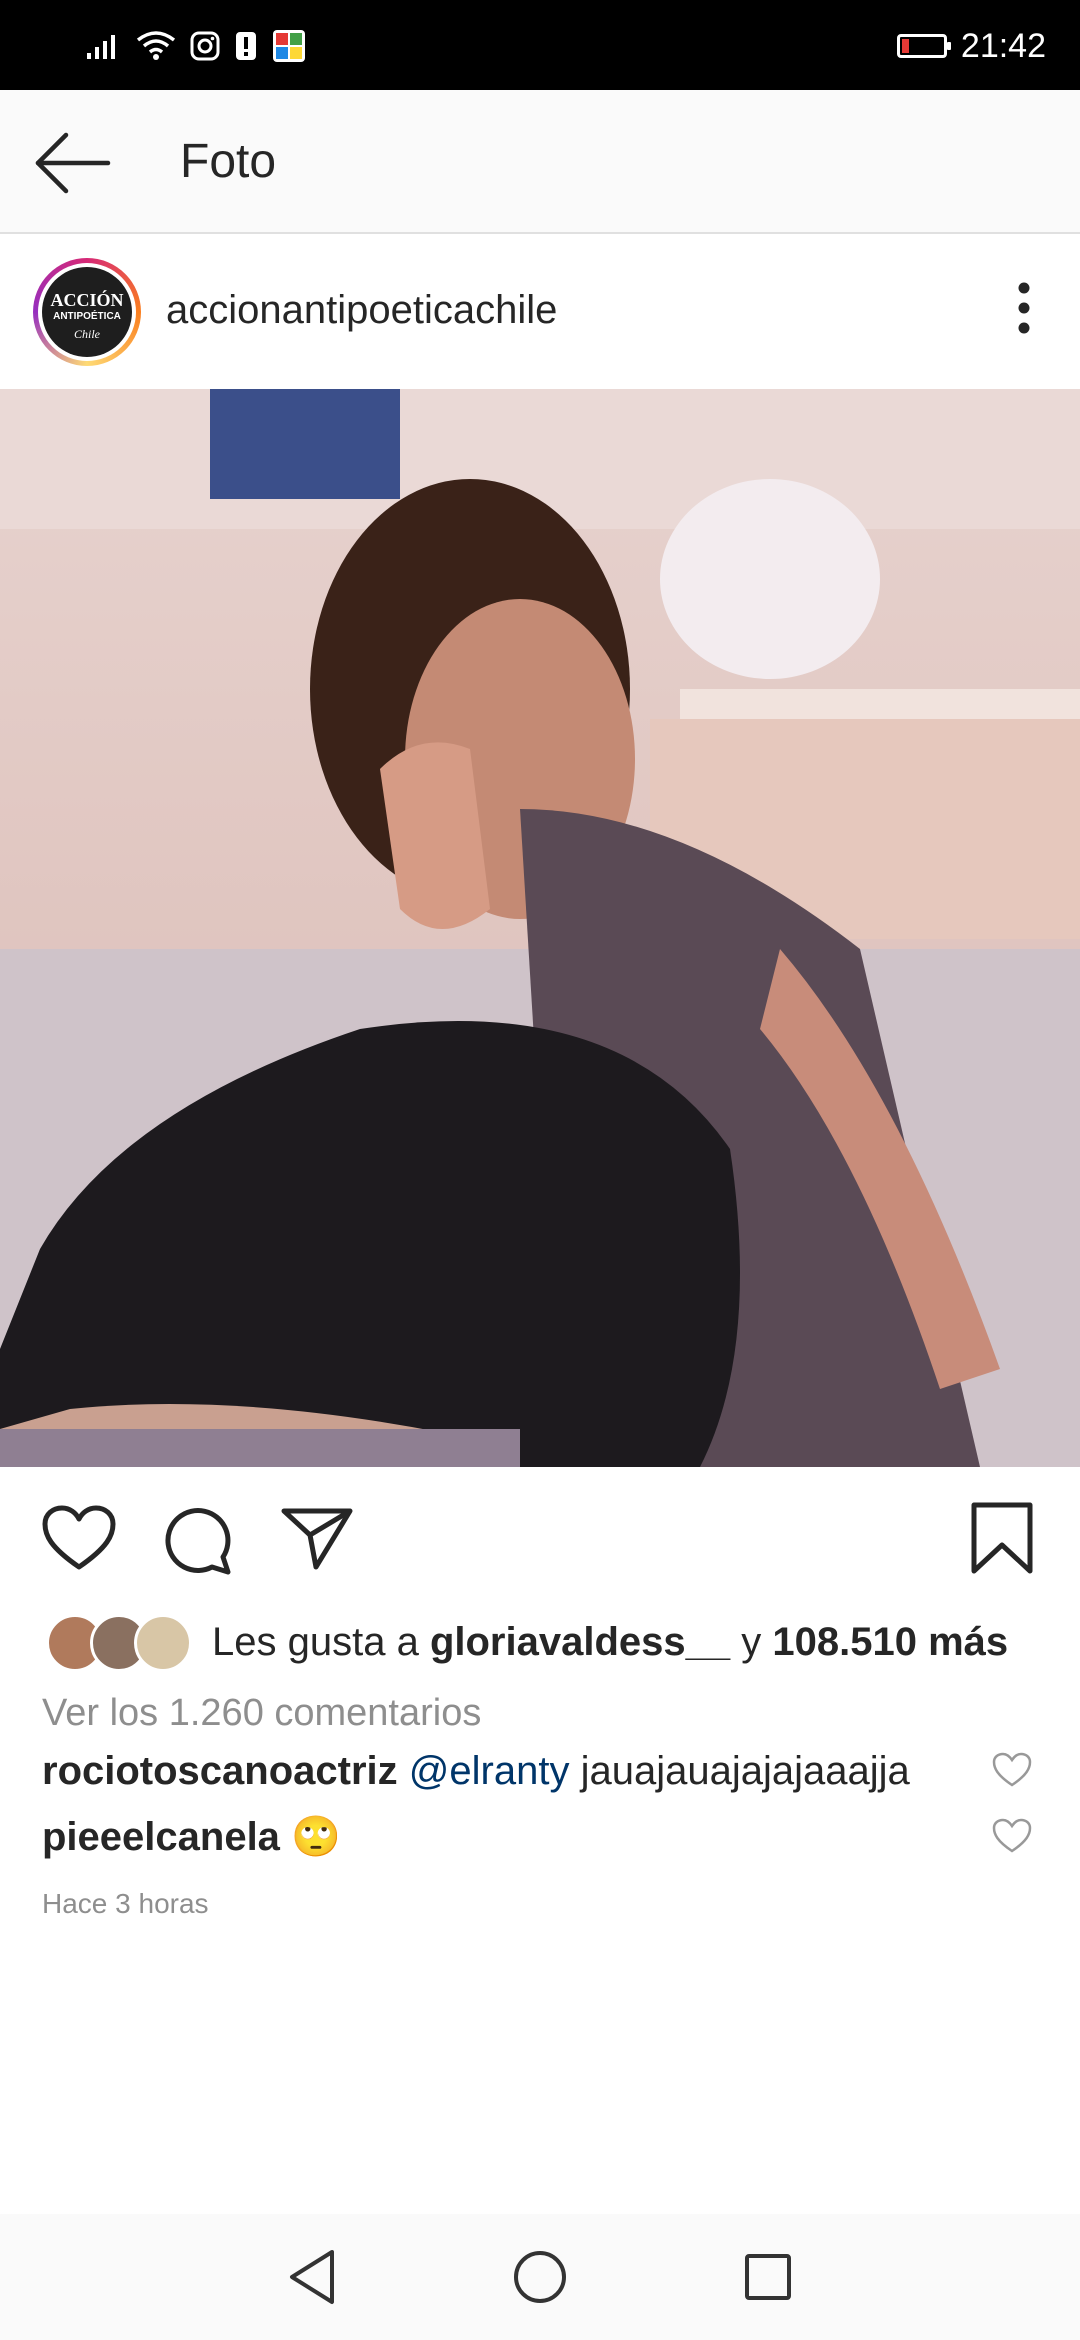 The width and height of the screenshot is (1080, 2340). I want to click on status-right: 21:42, so click(971, 46).